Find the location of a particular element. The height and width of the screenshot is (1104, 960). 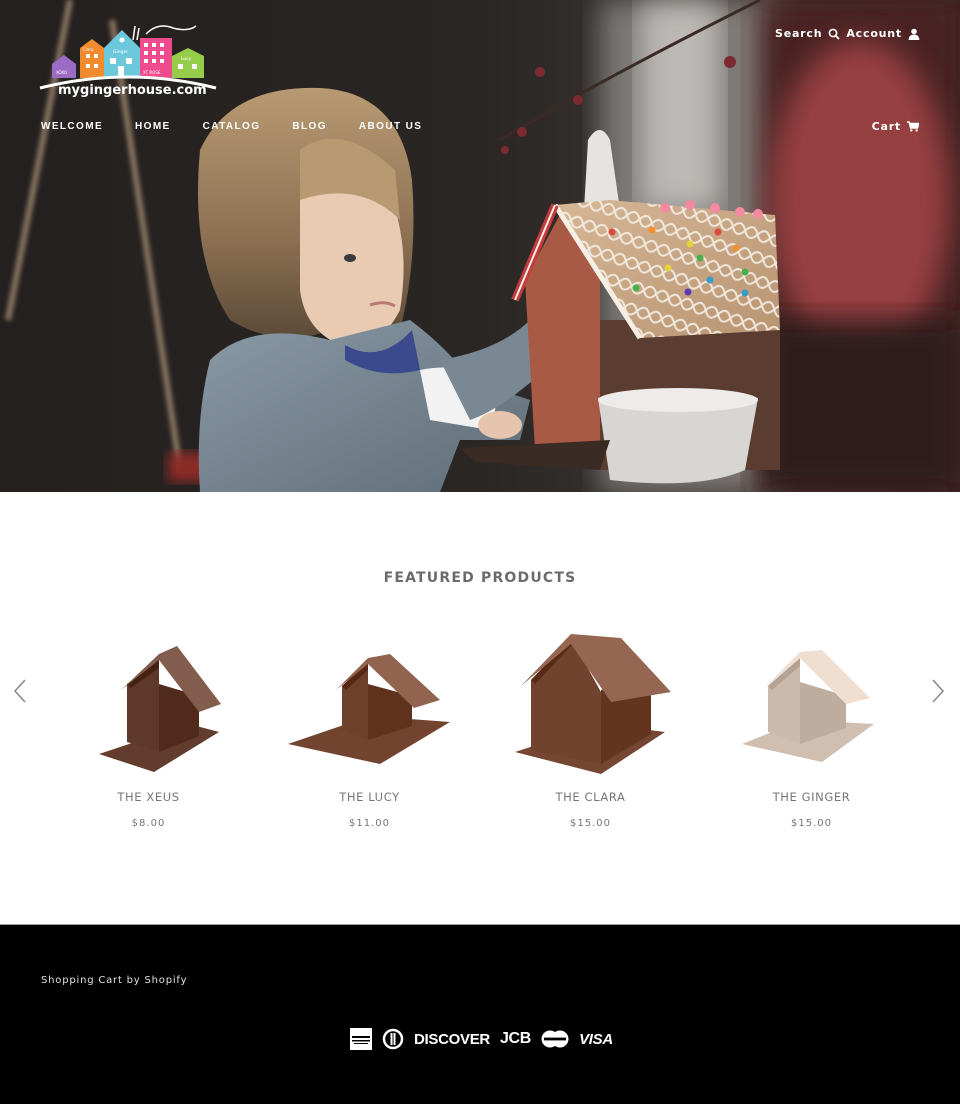

product-card: THE XEUS $8.00 is located at coordinates (148, 726).